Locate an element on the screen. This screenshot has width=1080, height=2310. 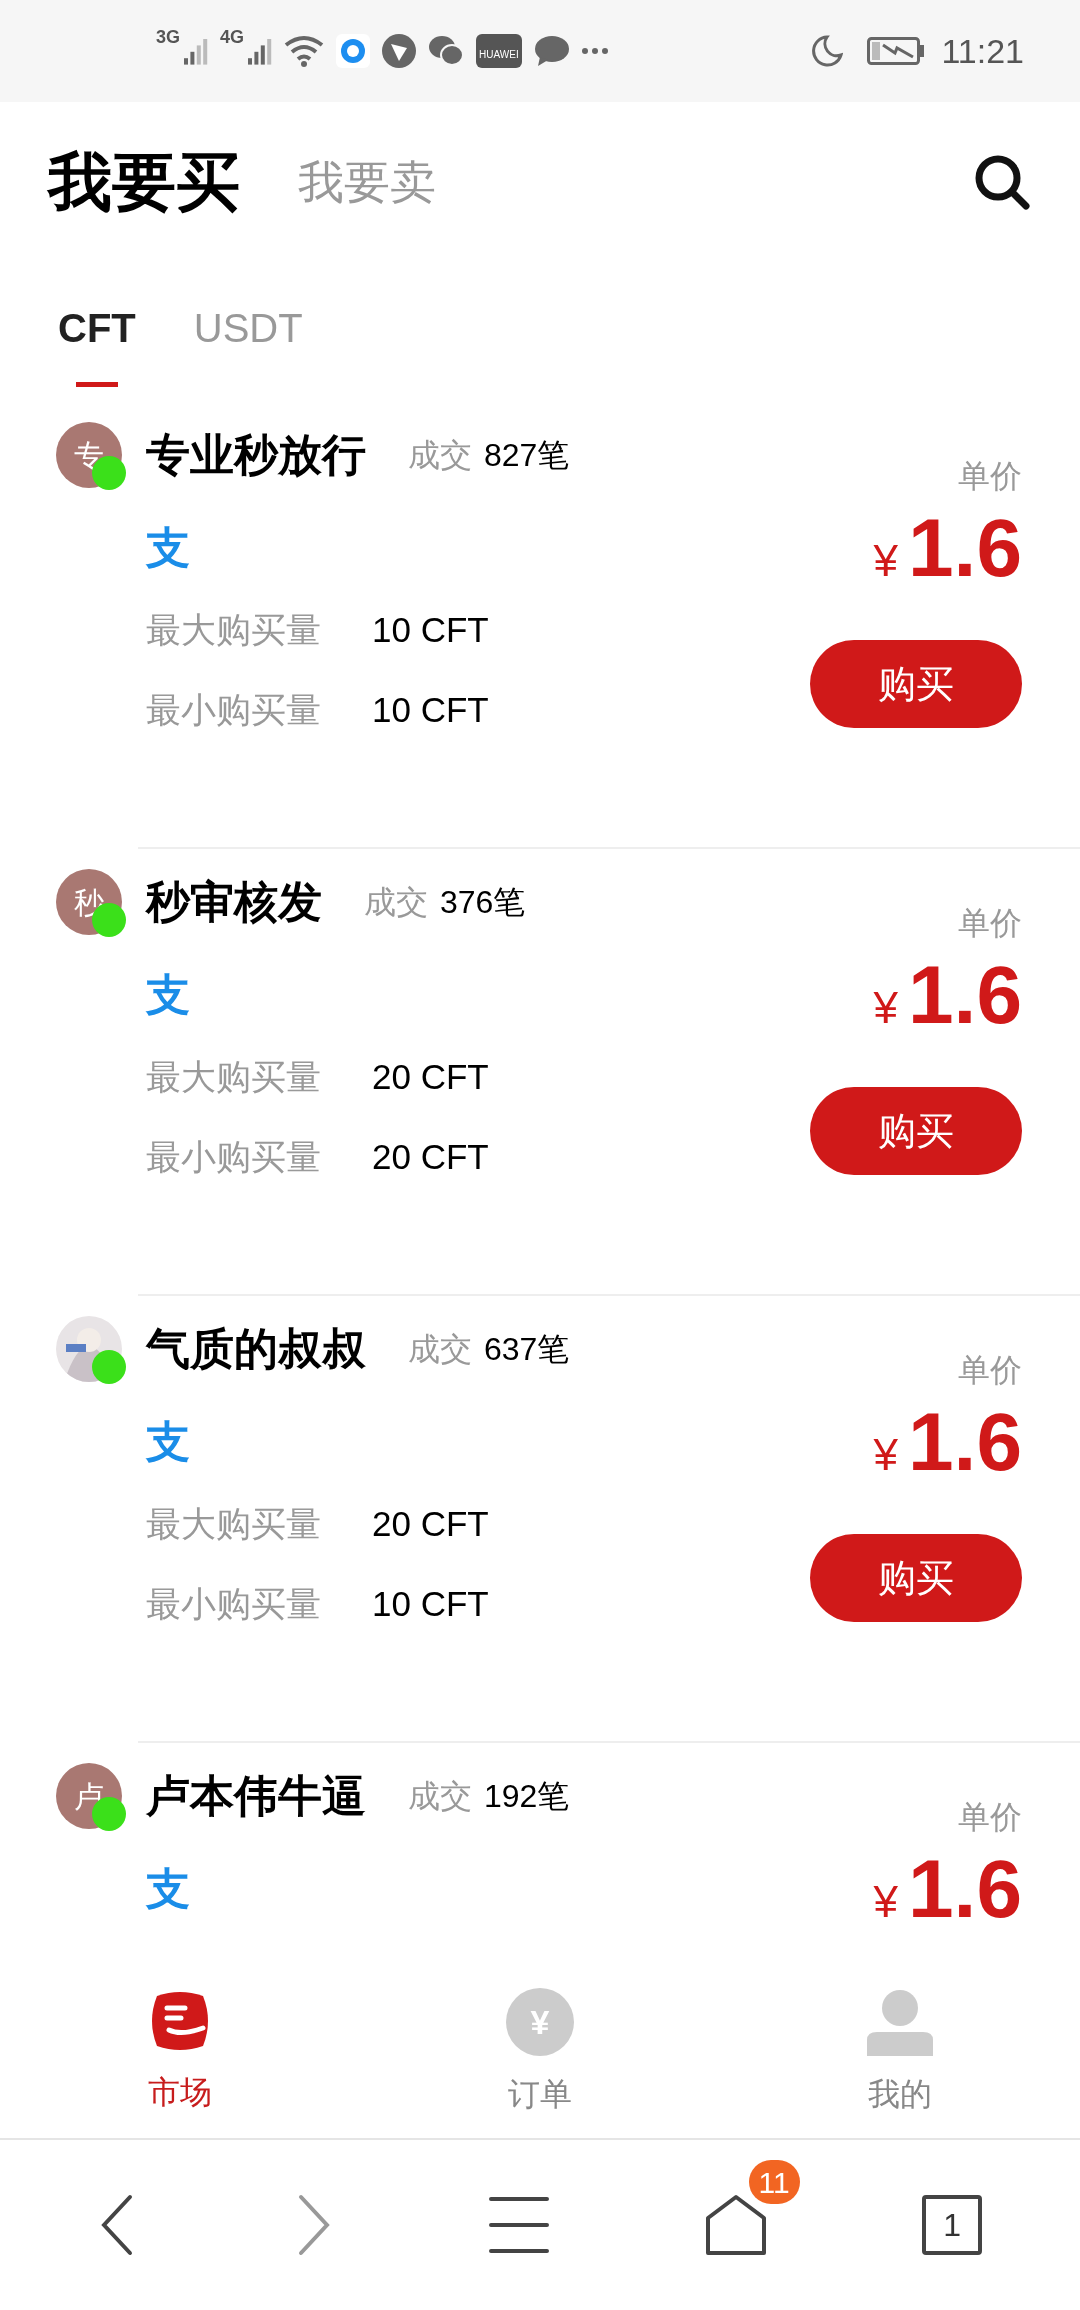
notification-badge: 11 is located at coordinates (774, 2182).